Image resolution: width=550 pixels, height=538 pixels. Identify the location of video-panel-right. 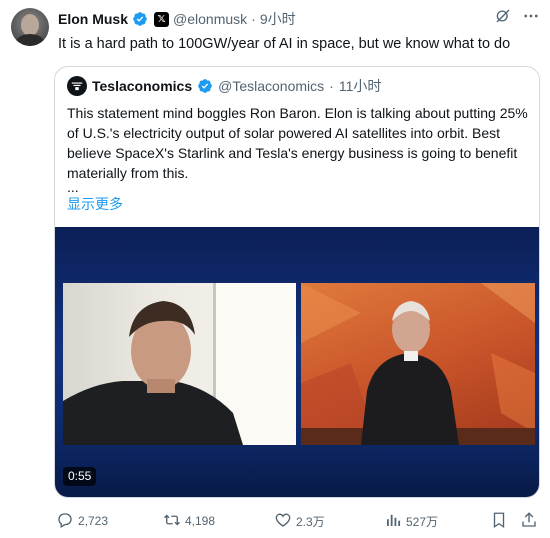
(418, 364).